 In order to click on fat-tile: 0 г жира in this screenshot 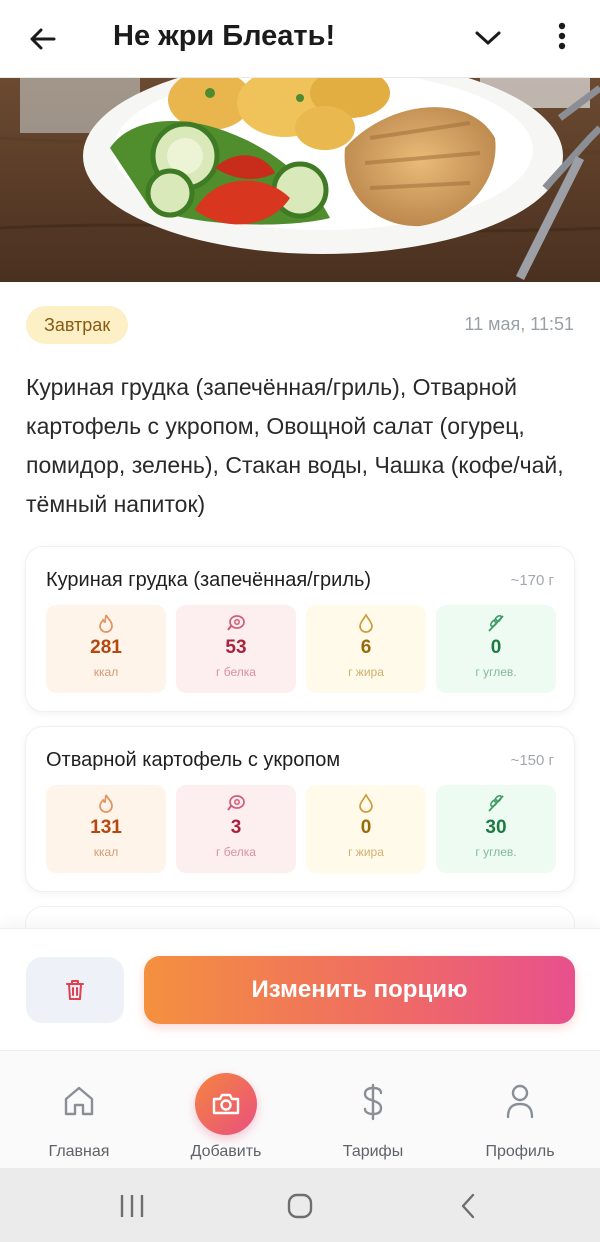, I will do `click(366, 829)`.